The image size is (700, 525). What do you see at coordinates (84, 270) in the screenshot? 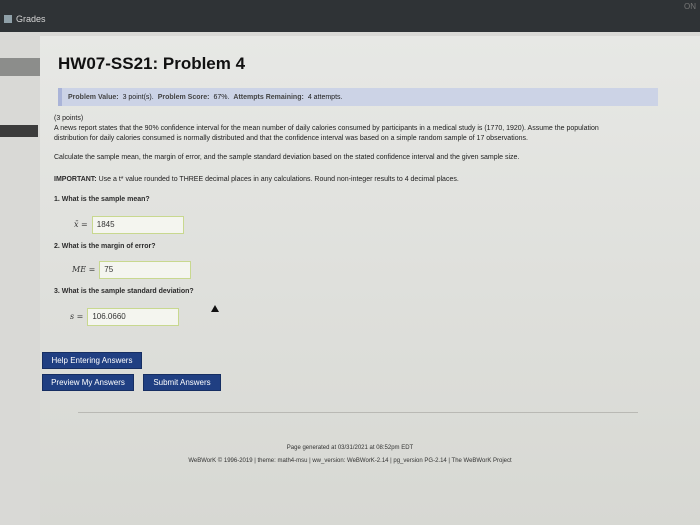
I see `margin-of-error-label: ME =` at bounding box center [84, 270].